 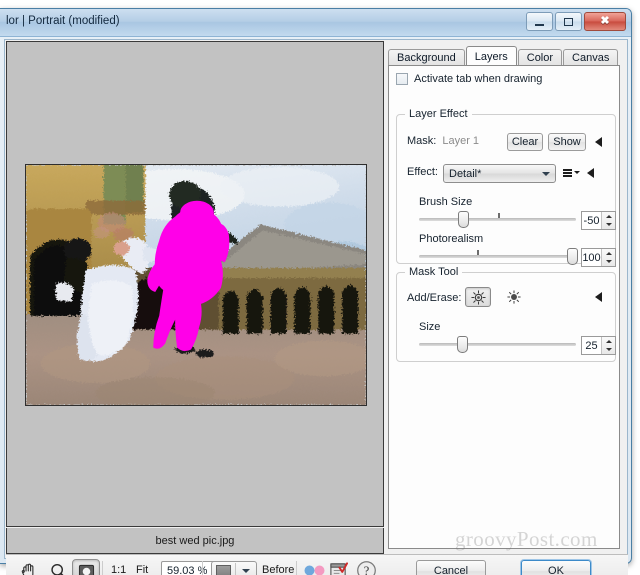 I want to click on maximize-button, so click(x=568, y=21).